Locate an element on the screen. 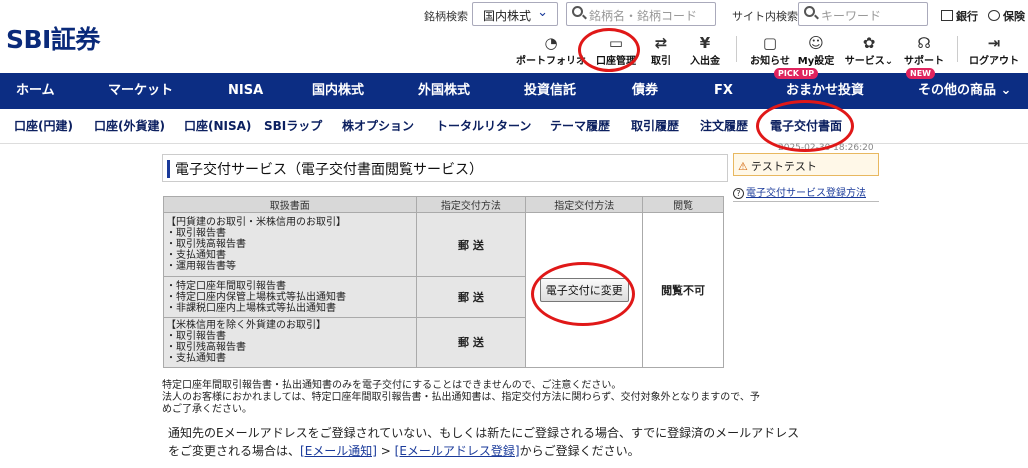  nav-service: ✿ サービス⌄ is located at coordinates (869, 51).